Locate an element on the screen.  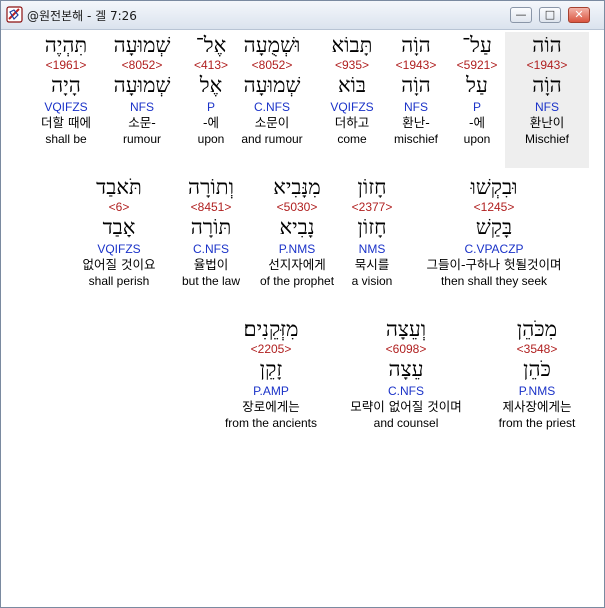
strong-number: <1961> is located at coordinates (66, 65).